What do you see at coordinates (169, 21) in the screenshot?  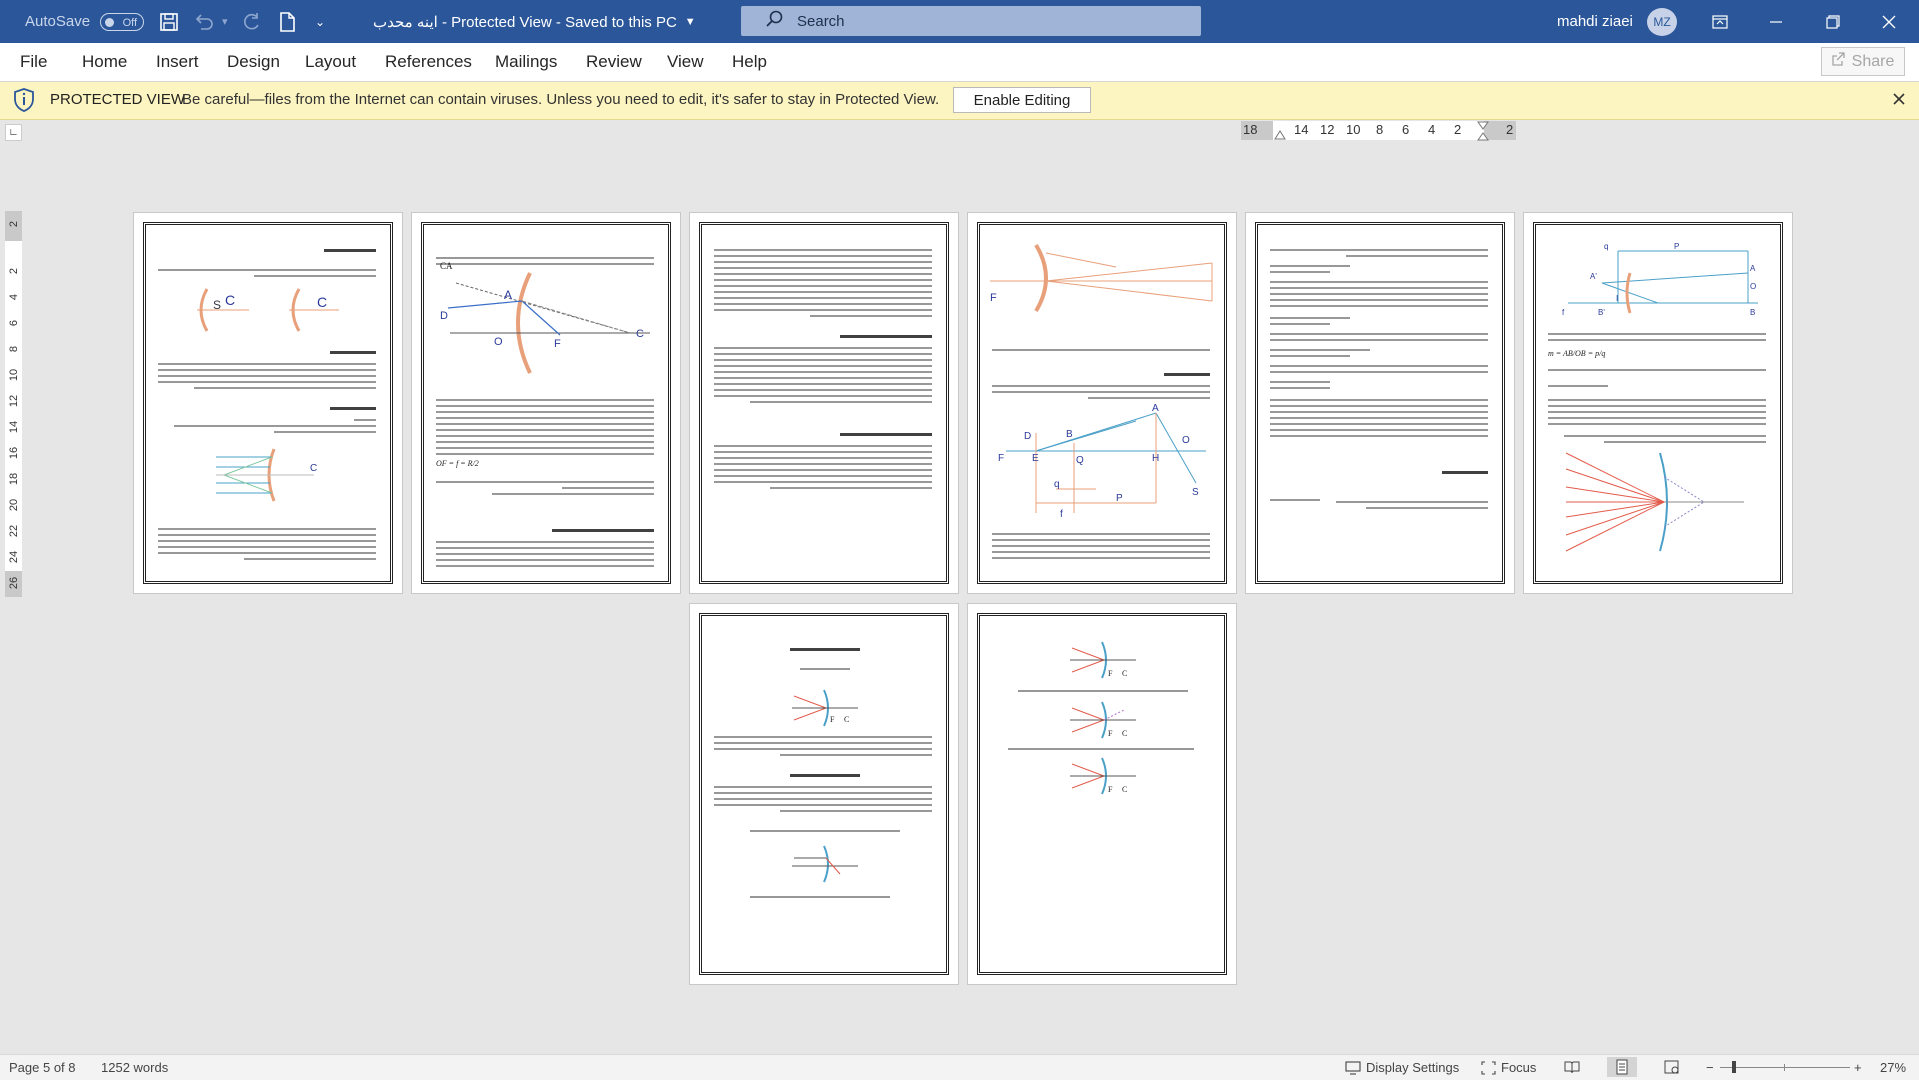 I see `save-icon` at bounding box center [169, 21].